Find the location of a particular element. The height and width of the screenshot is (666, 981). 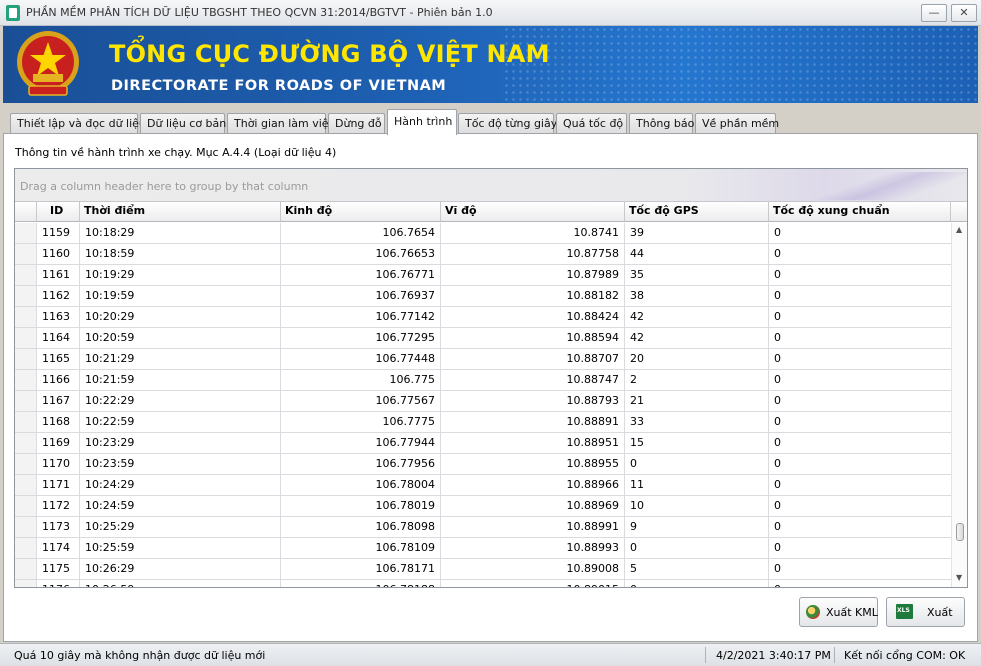

cell-id: 1173 is located at coordinates (58, 527).